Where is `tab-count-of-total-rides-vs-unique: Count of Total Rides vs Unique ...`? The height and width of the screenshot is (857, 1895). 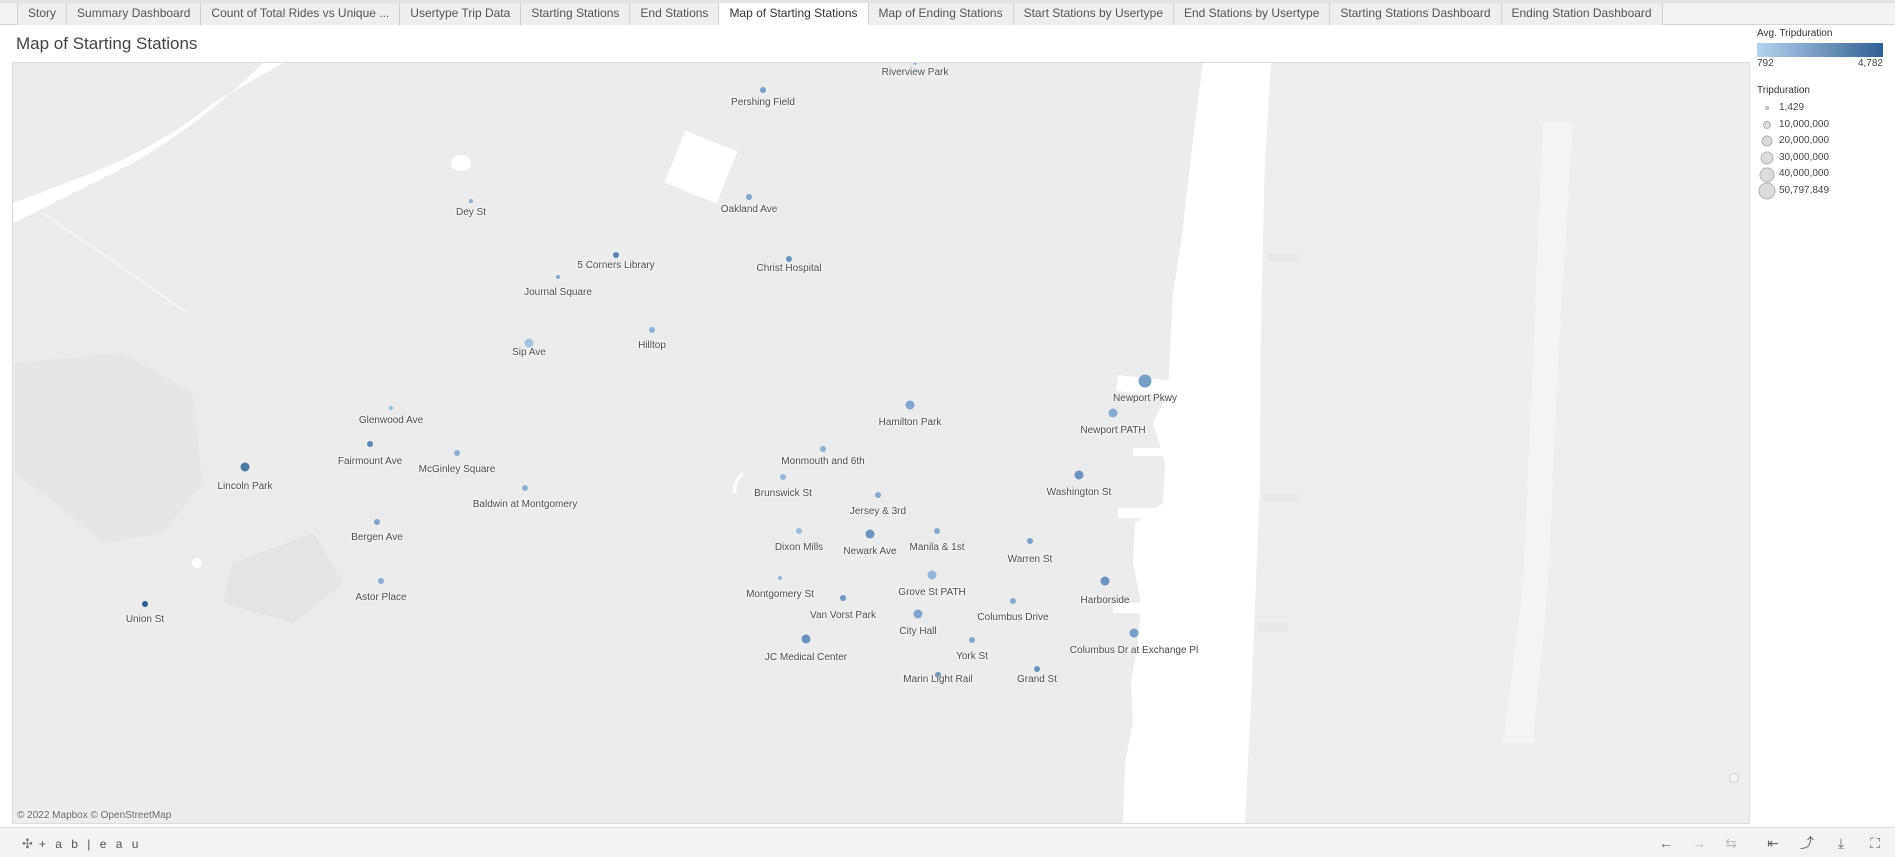 tab-count-of-total-rides-vs-unique: Count of Total Rides vs Unique ... is located at coordinates (301, 14).